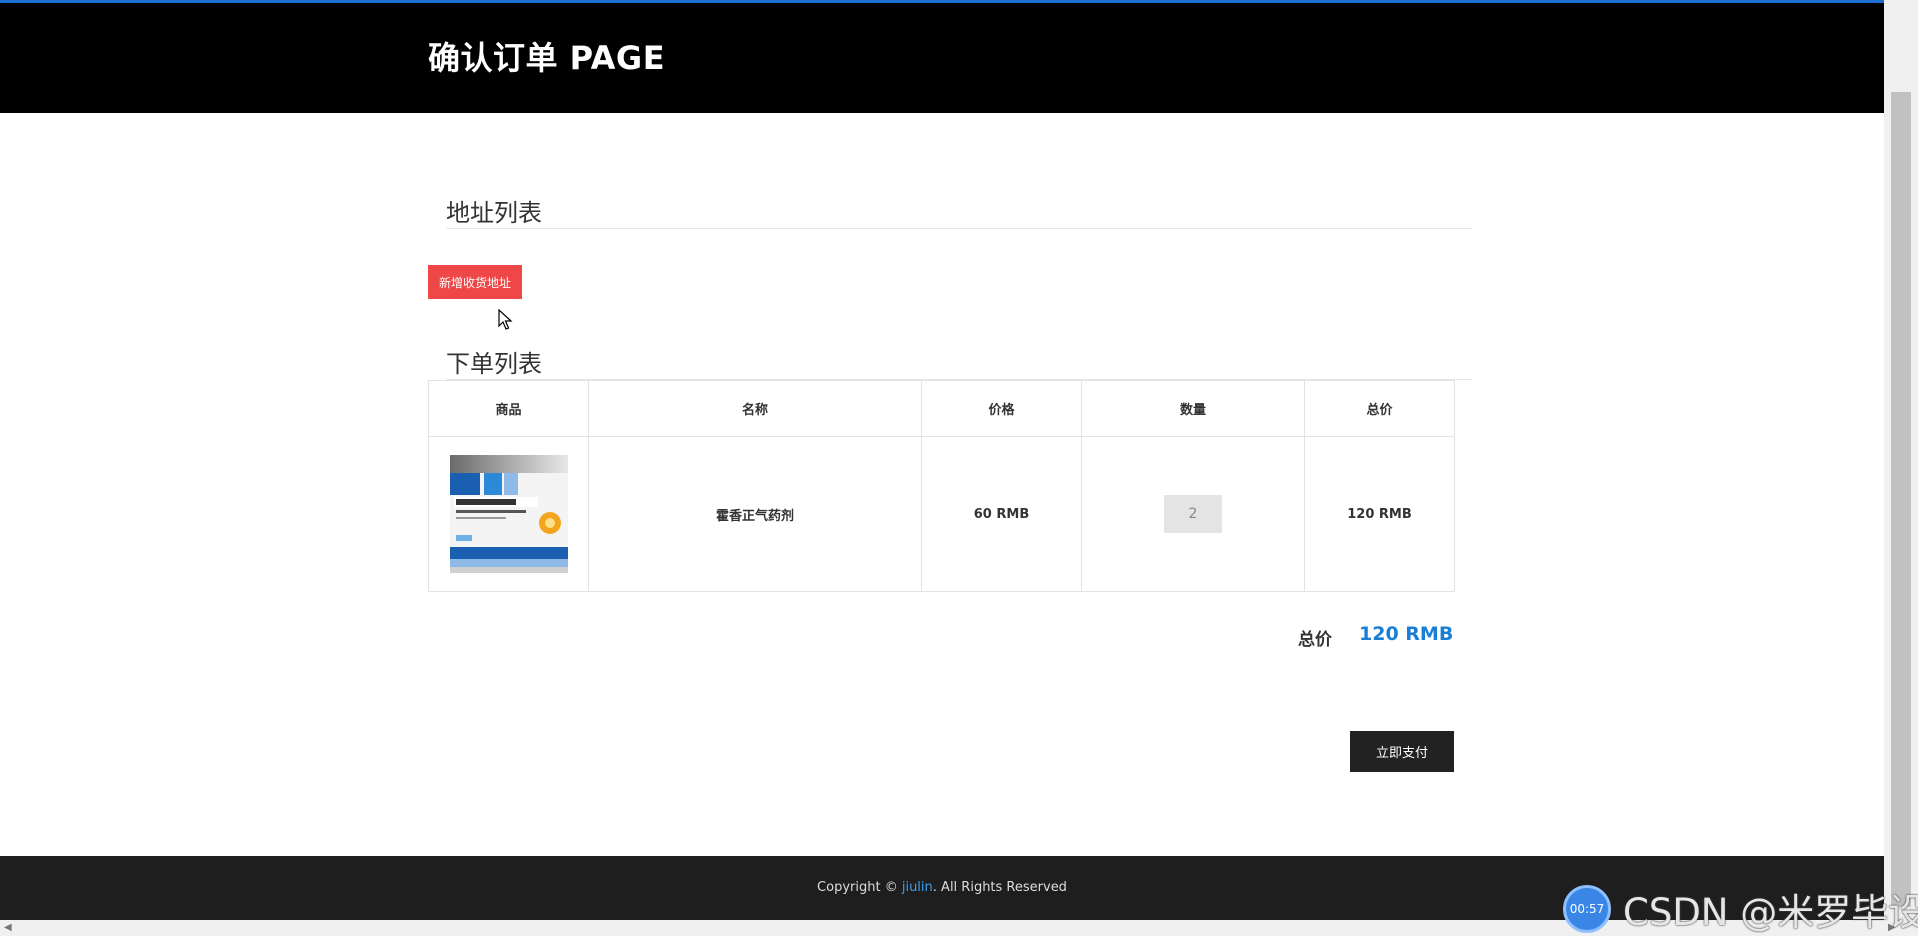  Describe the element at coordinates (1315, 640) in the screenshot. I see `total-label: 总价` at that location.